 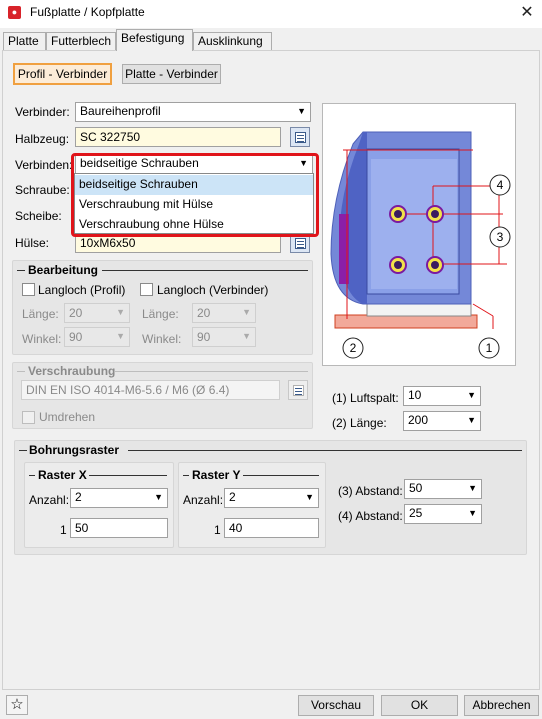 What do you see at coordinates (146, 289) in the screenshot?
I see `langloch-verbinder-checkbox` at bounding box center [146, 289].